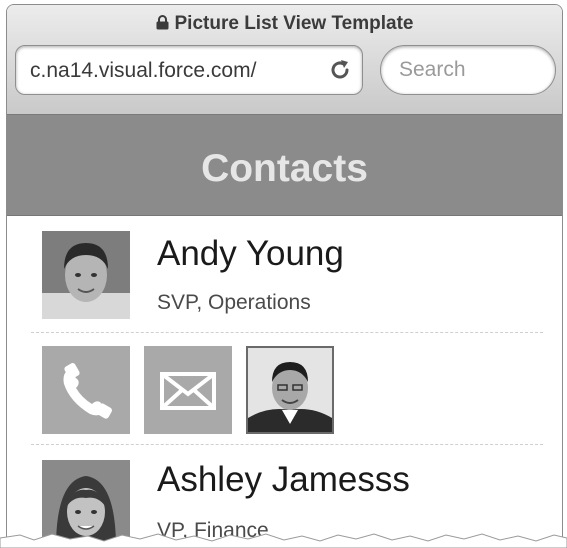 This screenshot has width=567, height=548. I want to click on contact-title: SVP, Operations, so click(234, 302).